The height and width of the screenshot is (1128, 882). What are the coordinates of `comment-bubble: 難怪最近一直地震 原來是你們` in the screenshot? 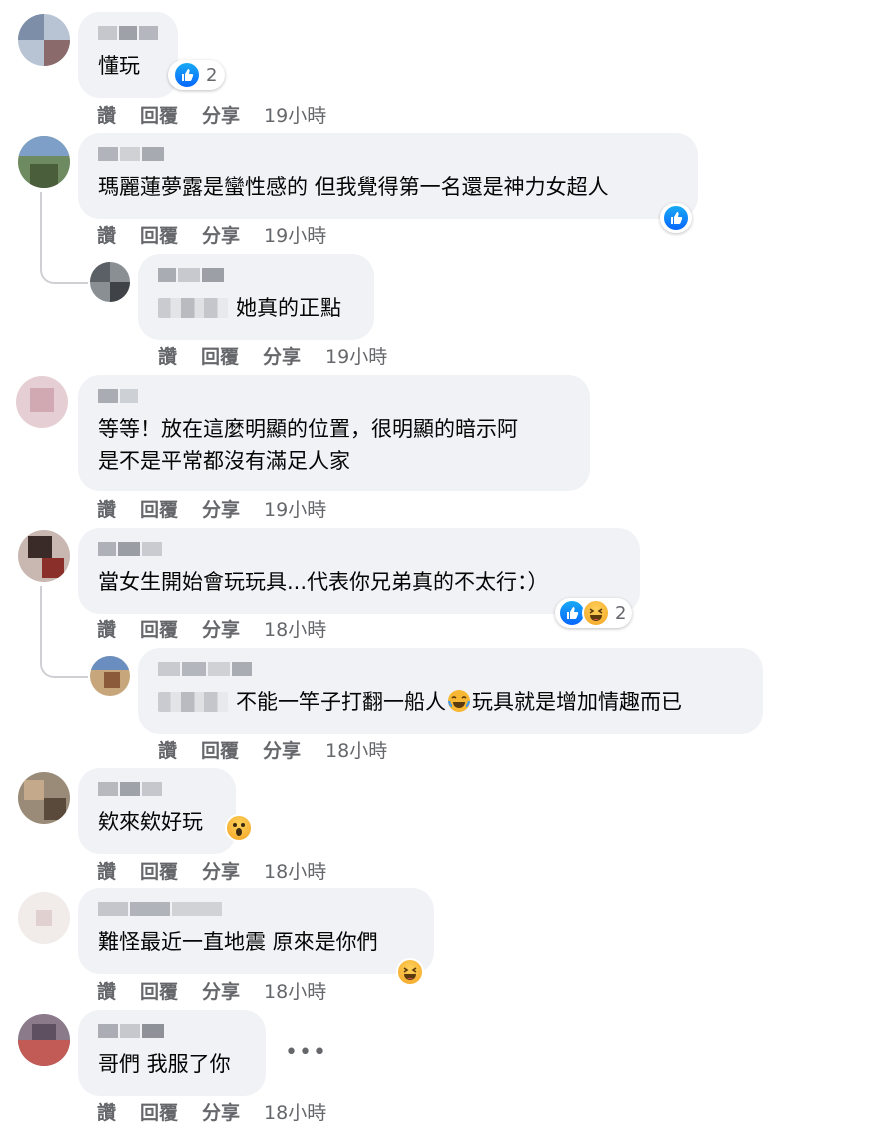 It's located at (256, 931).